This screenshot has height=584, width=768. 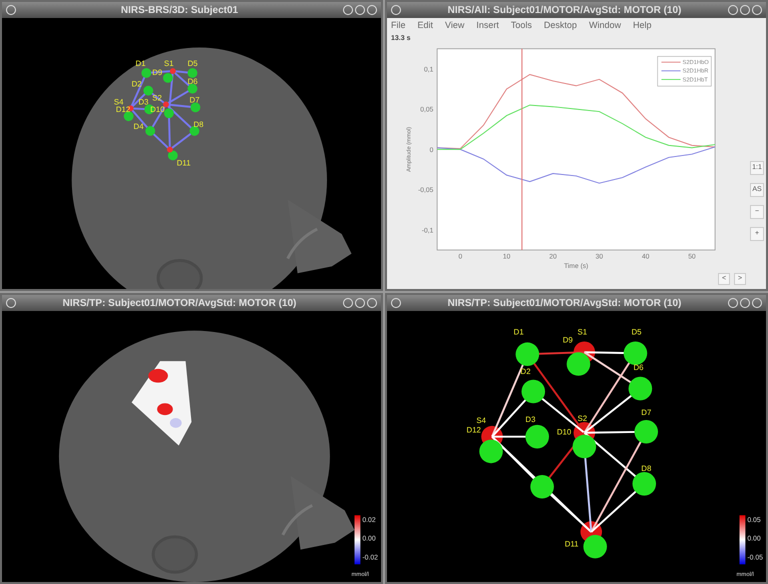 I want to click on menu-item: File, so click(x=398, y=26).